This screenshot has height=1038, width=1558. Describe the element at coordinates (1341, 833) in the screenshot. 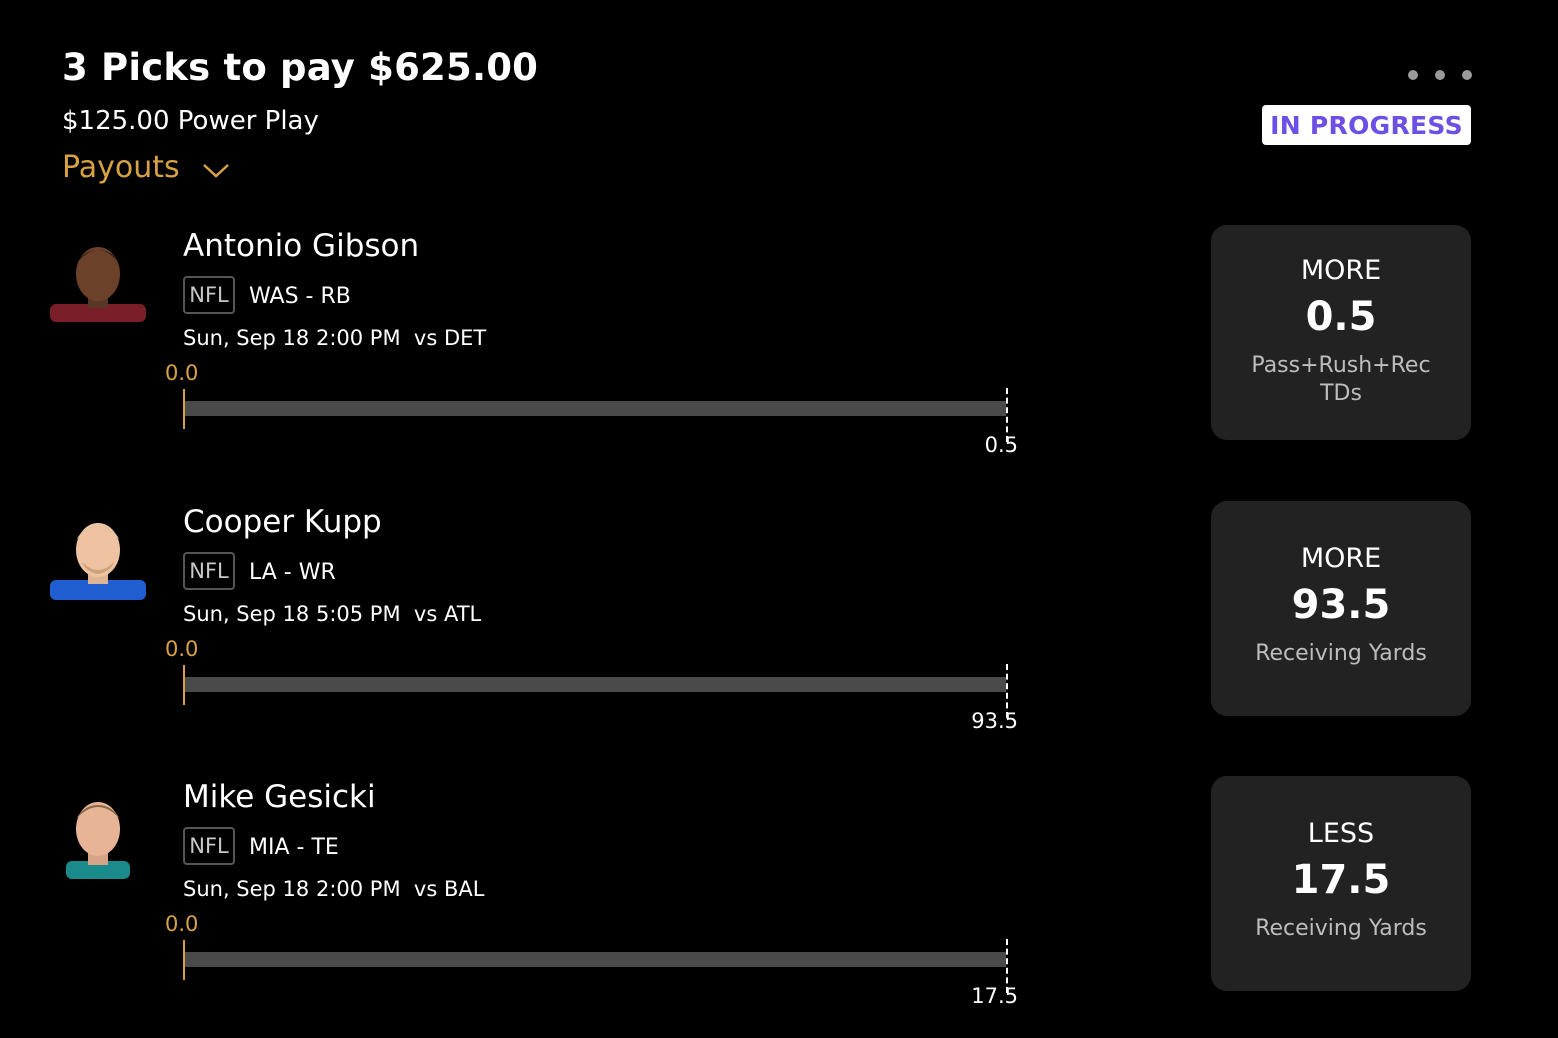

I see `pick-direction: LESS` at that location.